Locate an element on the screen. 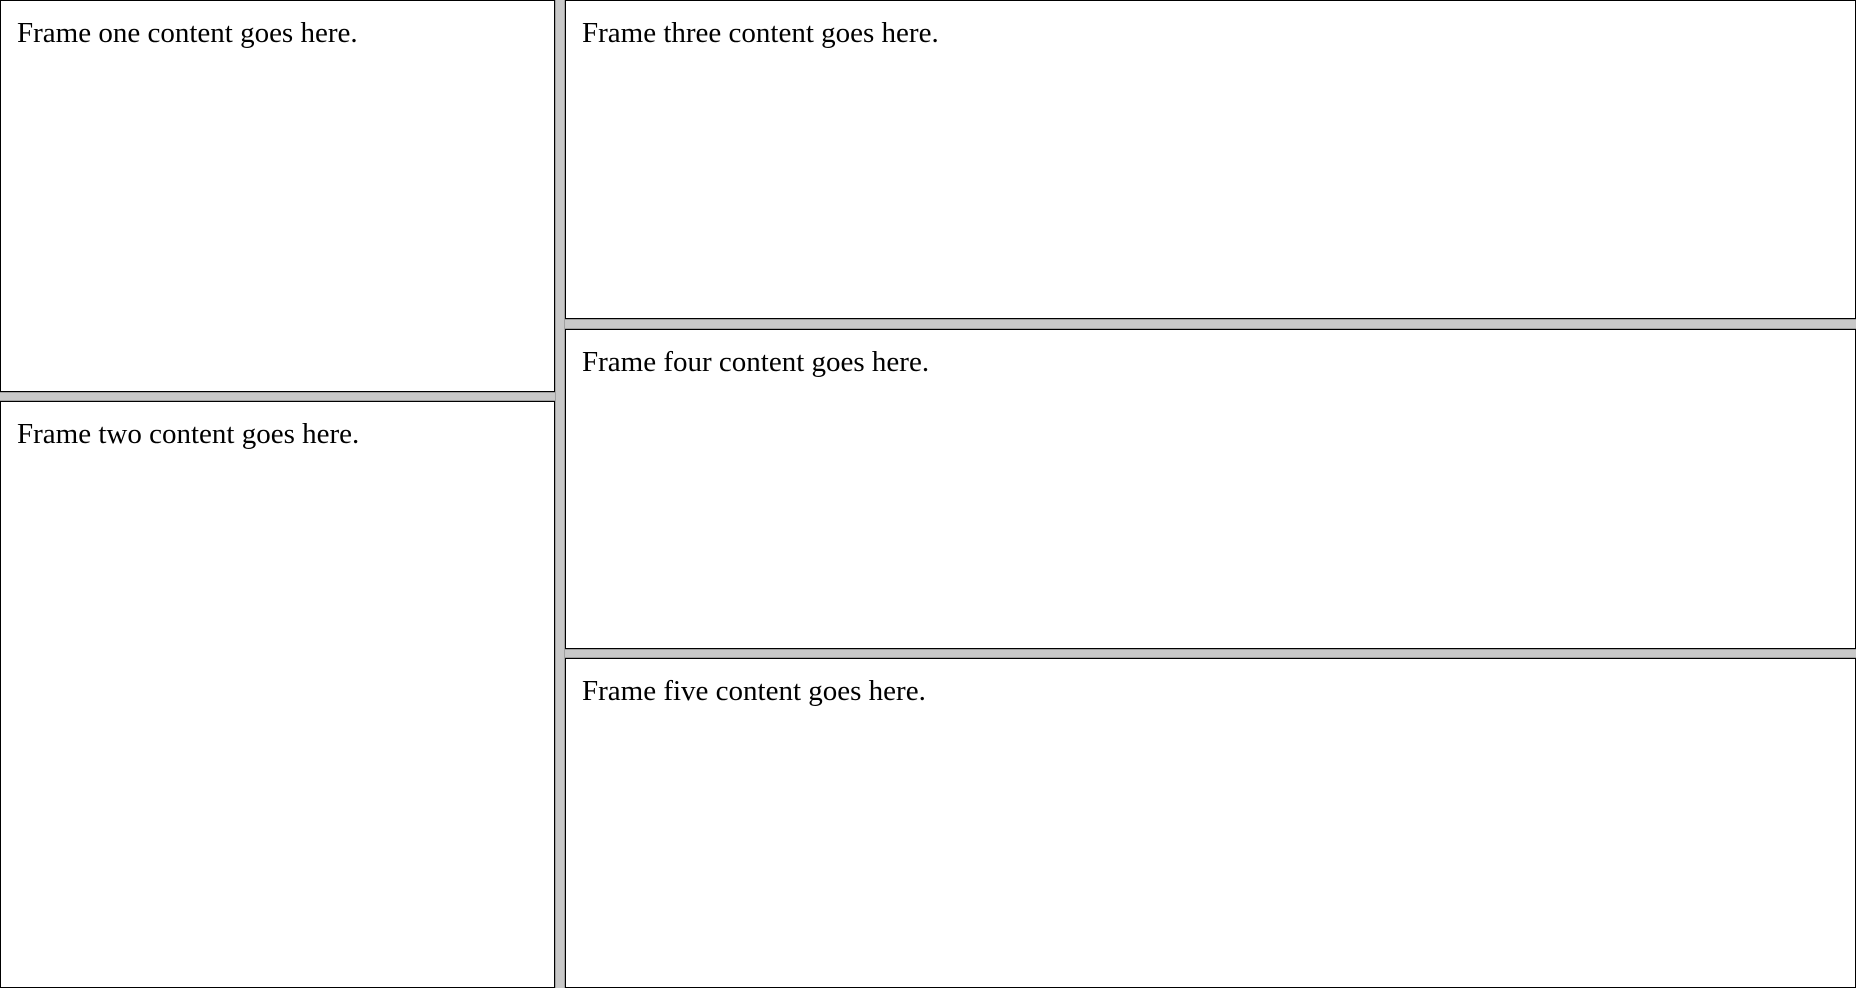 The width and height of the screenshot is (1856, 988). right-horizontal-splitter-top is located at coordinates (1210, 324).